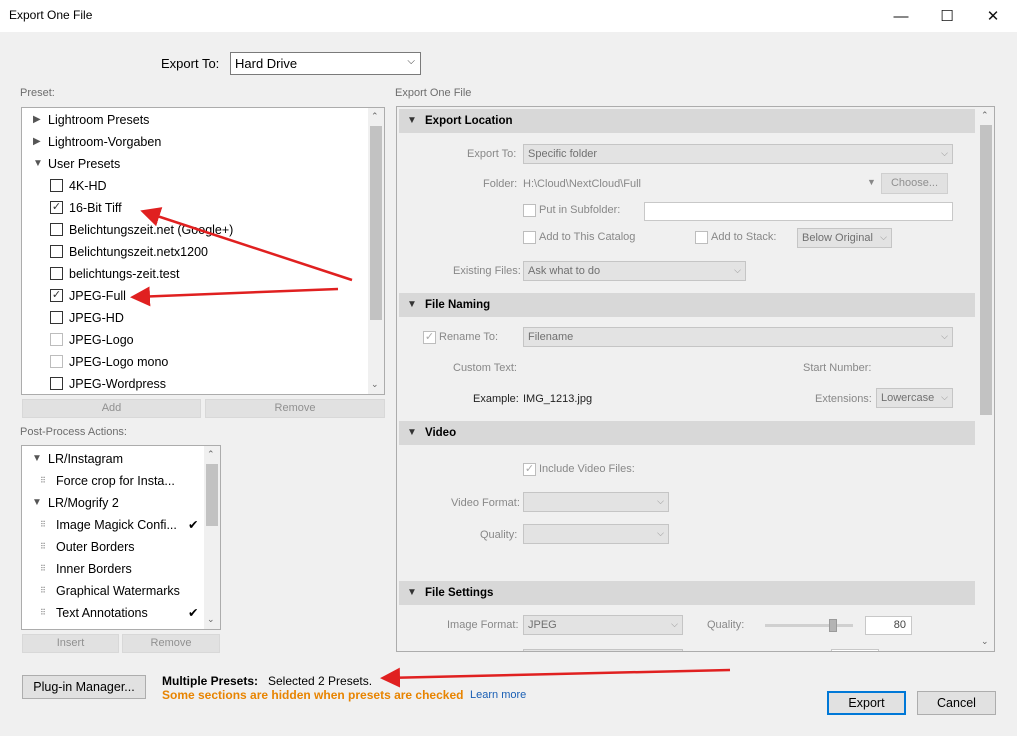  Describe the element at coordinates (234, 296) in the screenshot. I see `arrow-to-jpeg-full` at that location.